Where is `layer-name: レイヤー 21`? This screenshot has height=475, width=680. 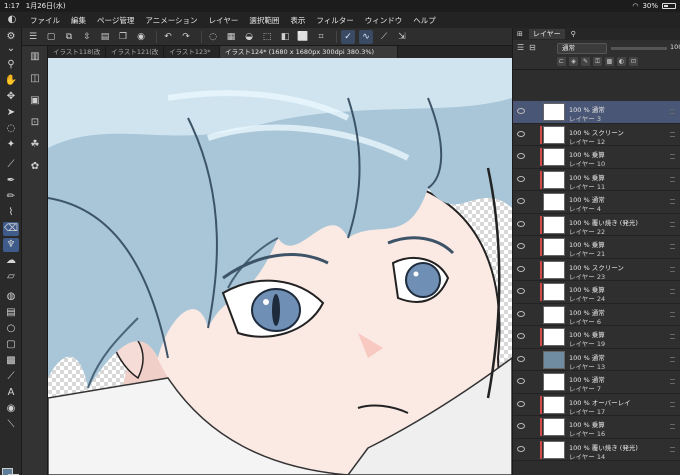 layer-name: レイヤー 21 is located at coordinates (587, 253).